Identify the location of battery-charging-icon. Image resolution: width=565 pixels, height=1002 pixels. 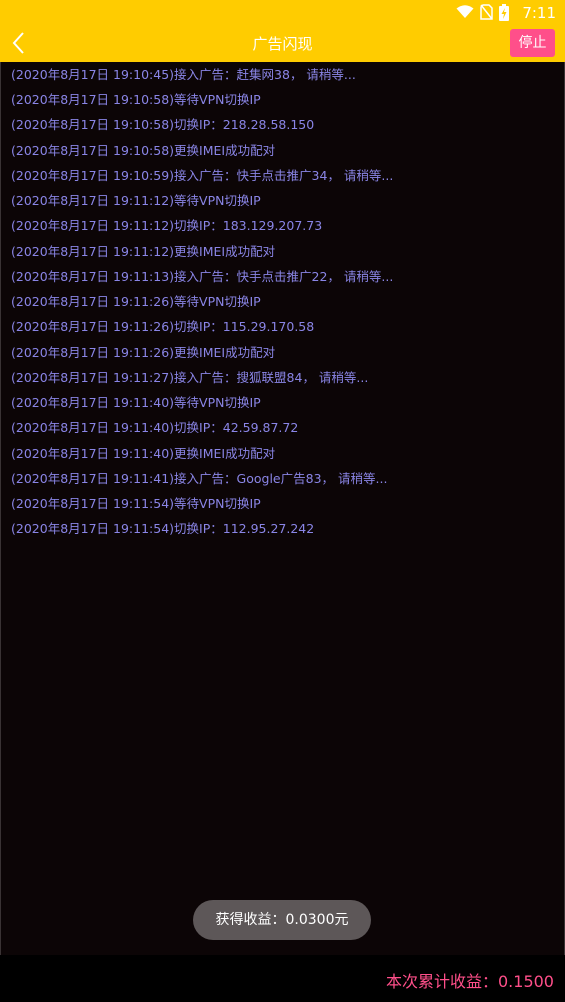
(504, 12).